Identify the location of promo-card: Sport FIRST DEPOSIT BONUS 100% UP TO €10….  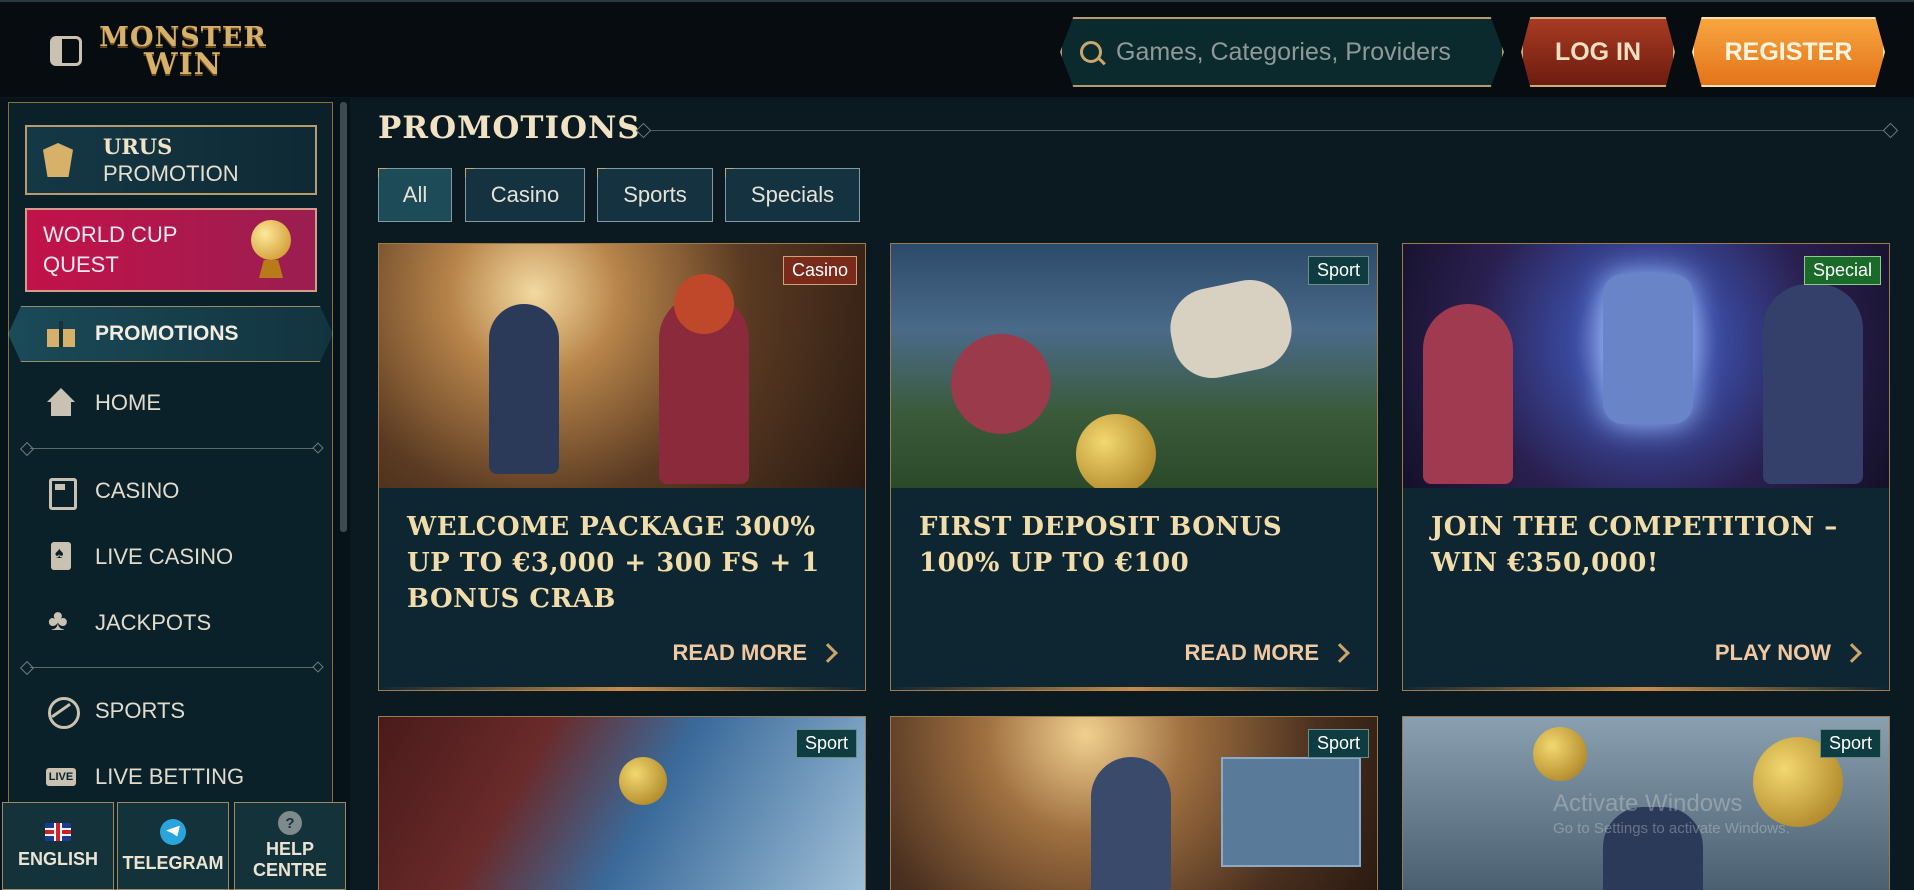
(1134, 467).